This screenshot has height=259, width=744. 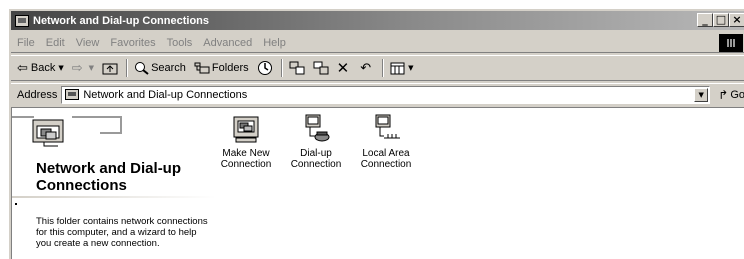 What do you see at coordinates (736, 20) in the screenshot?
I see `close-button: ×` at bounding box center [736, 20].